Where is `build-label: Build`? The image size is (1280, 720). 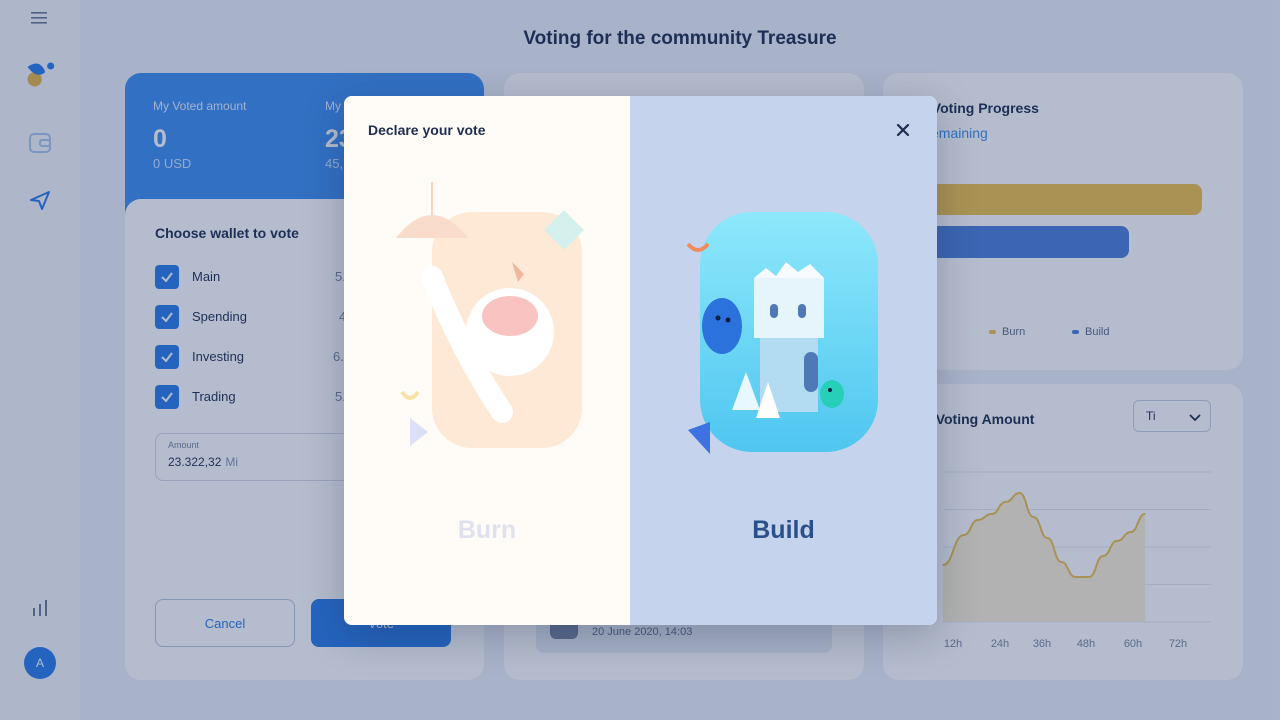 build-label: Build is located at coordinates (783, 530).